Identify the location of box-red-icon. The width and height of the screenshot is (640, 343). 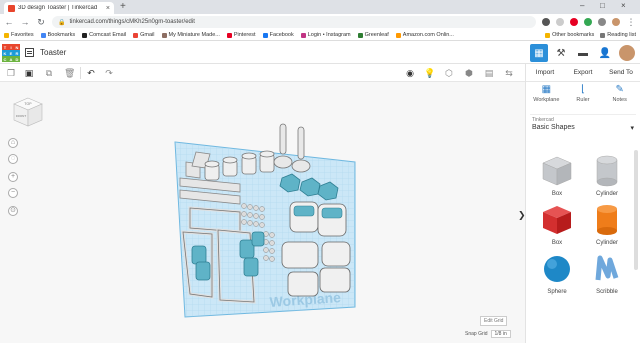
(557, 220).